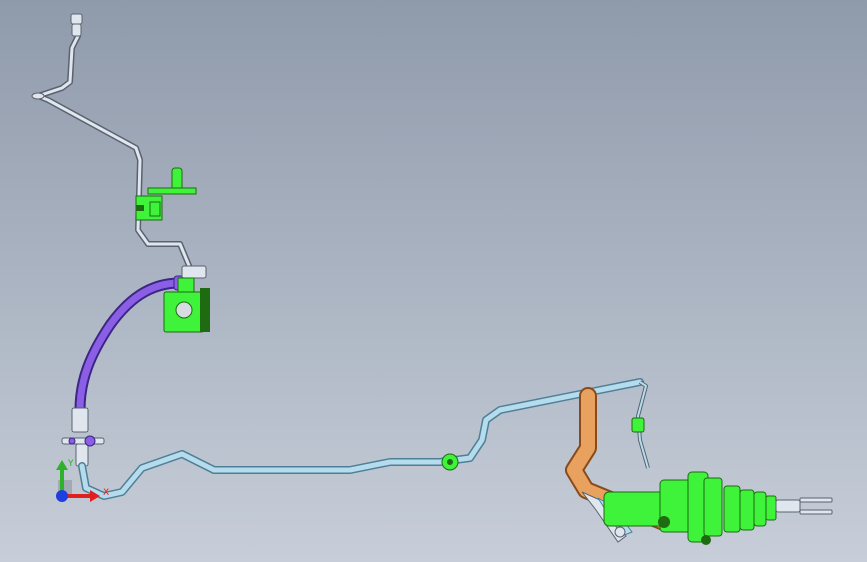 This screenshot has width=867, height=562. What do you see at coordinates (707, 508) in the screenshot?
I see `master-cylinder-assembly` at bounding box center [707, 508].